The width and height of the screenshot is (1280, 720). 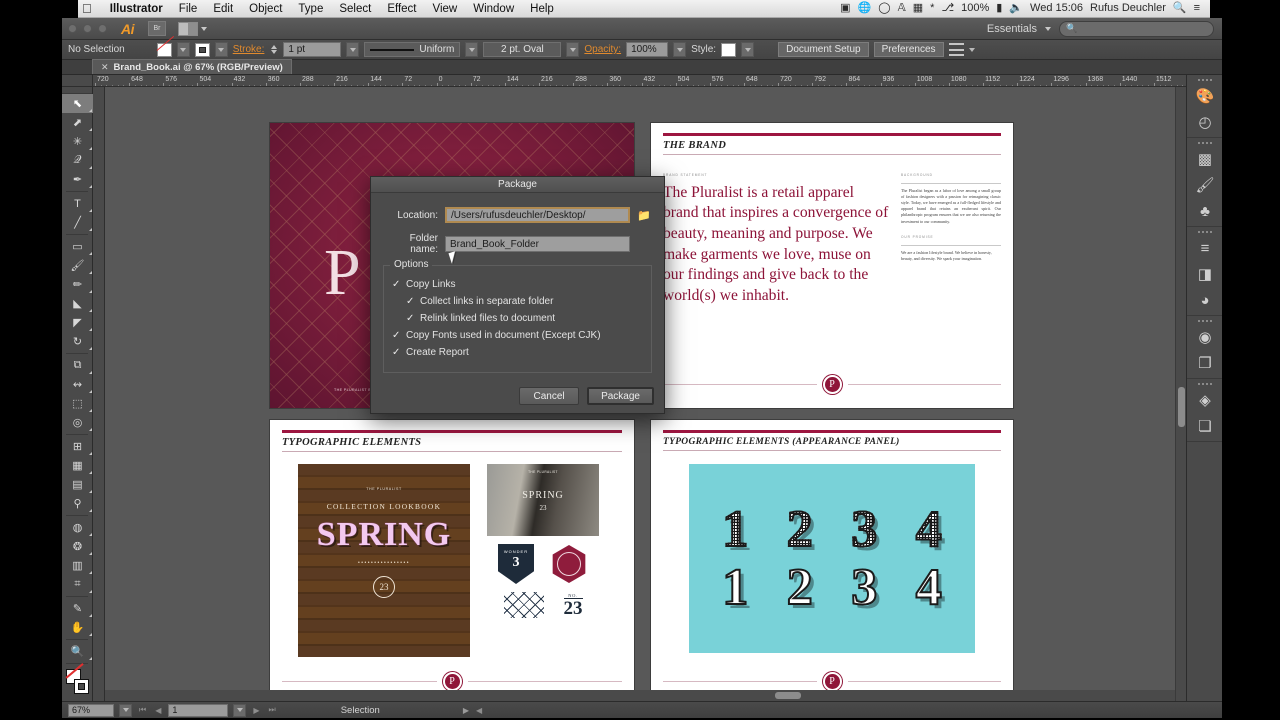 What do you see at coordinates (1205, 426) in the screenshot?
I see `artboards-panel-icon: ❏` at bounding box center [1205, 426].